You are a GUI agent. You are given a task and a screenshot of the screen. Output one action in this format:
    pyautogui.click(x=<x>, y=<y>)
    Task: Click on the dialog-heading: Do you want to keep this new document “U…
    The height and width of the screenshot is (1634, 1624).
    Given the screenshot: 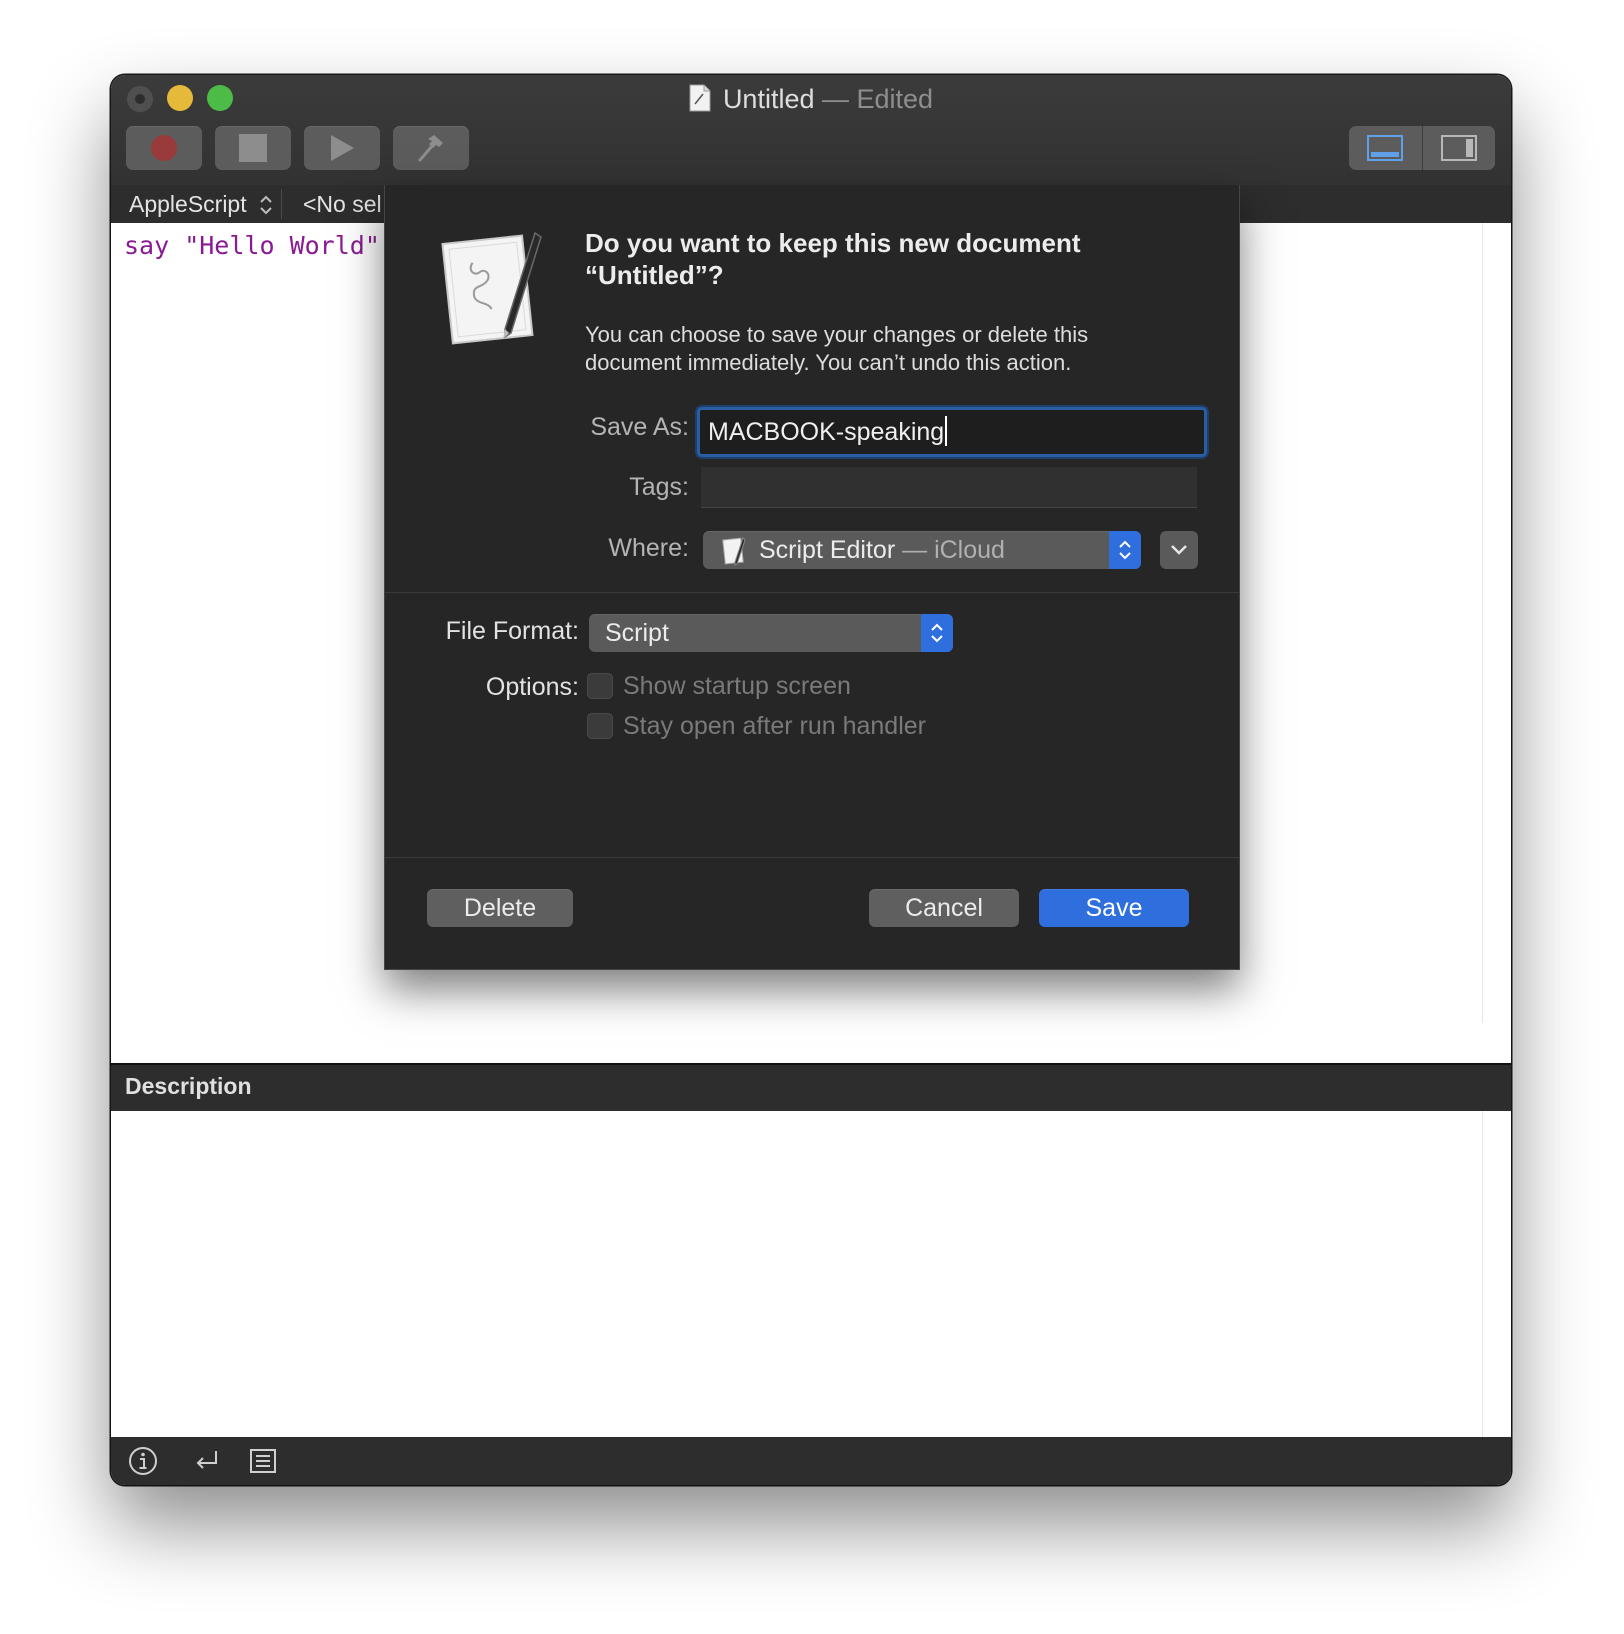 What is the action you would take?
    pyautogui.click(x=833, y=259)
    